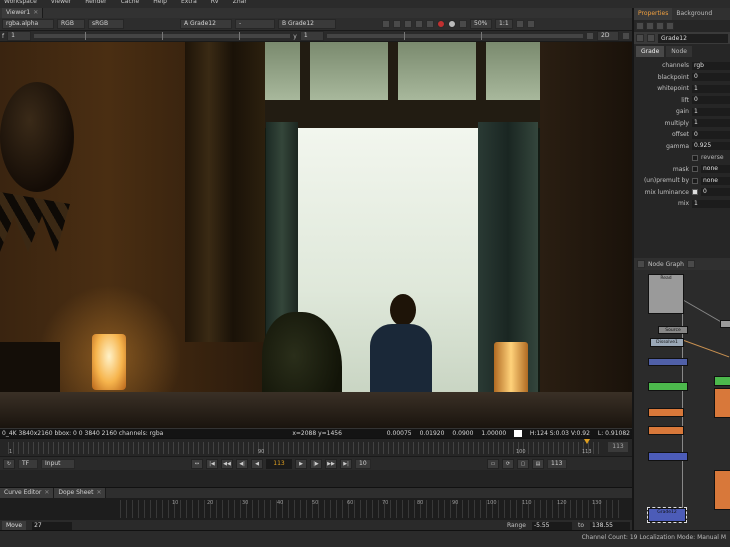 Image resolution: width=730 pixels, height=547 pixels. What do you see at coordinates (307, 24) in the screenshot?
I see `input-b-dropdown: B Grade12` at bounding box center [307, 24].